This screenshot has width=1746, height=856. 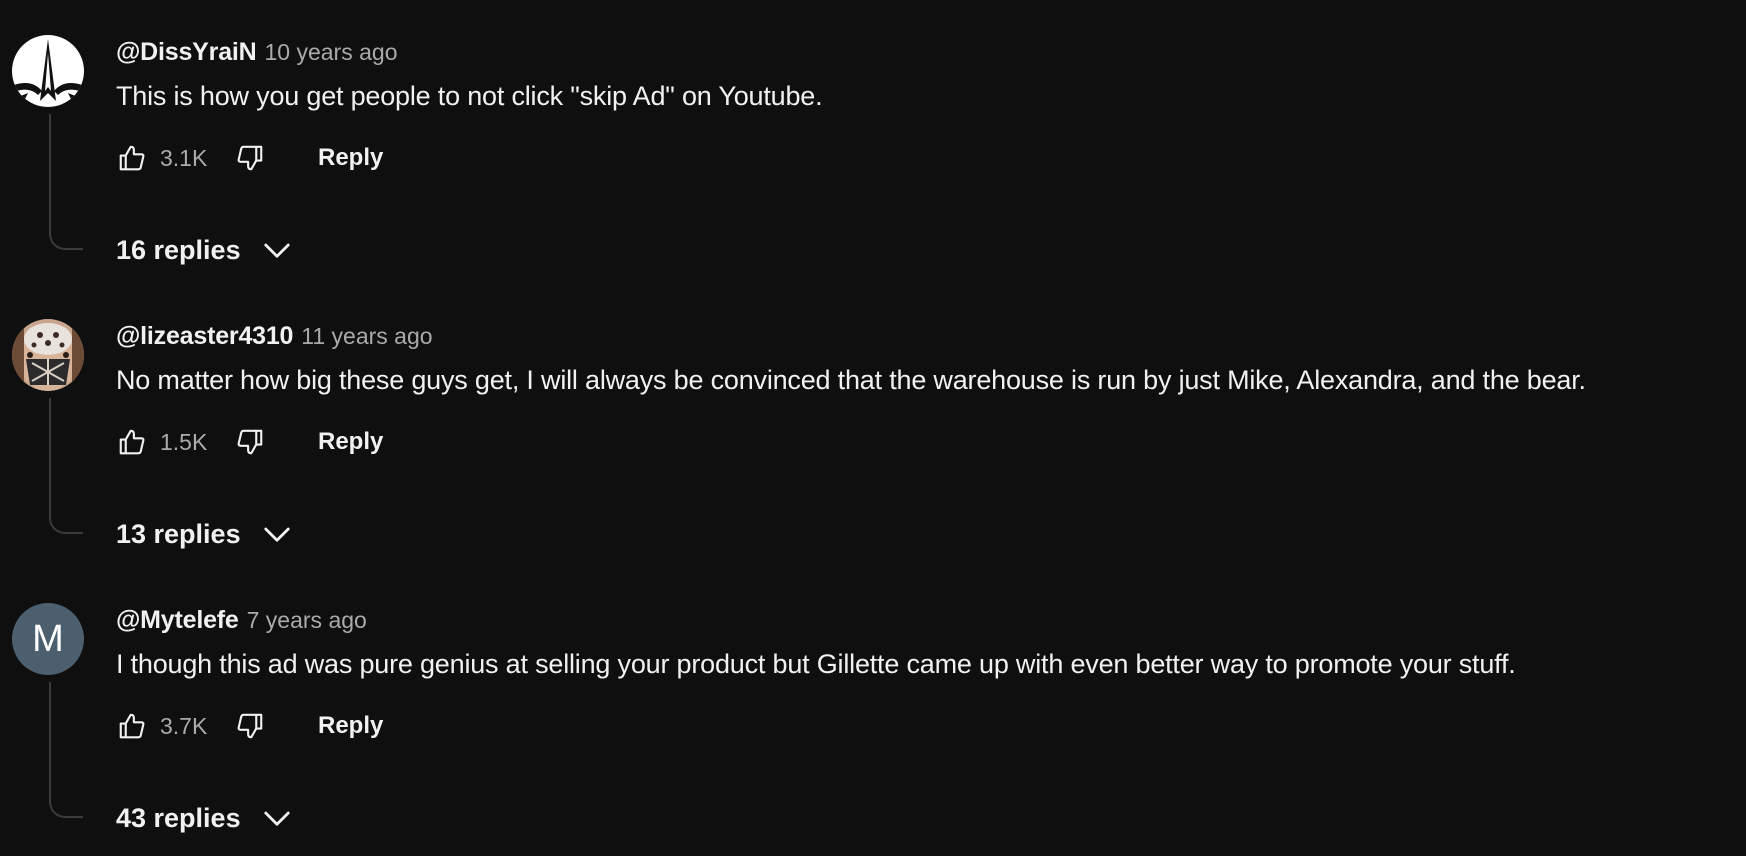 What do you see at coordinates (331, 52) in the screenshot?
I see `comment-time: 10 years ago` at bounding box center [331, 52].